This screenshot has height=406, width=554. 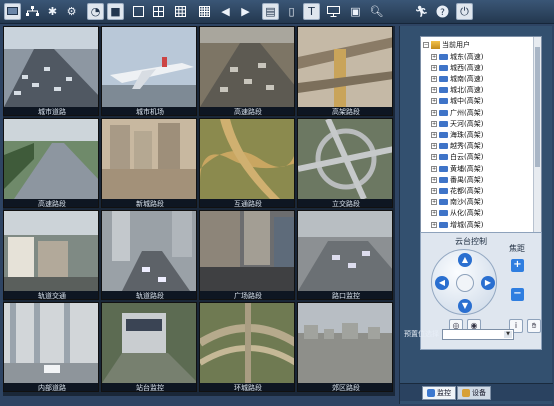 I want to click on stop-icon: ■, so click(x=115, y=11).